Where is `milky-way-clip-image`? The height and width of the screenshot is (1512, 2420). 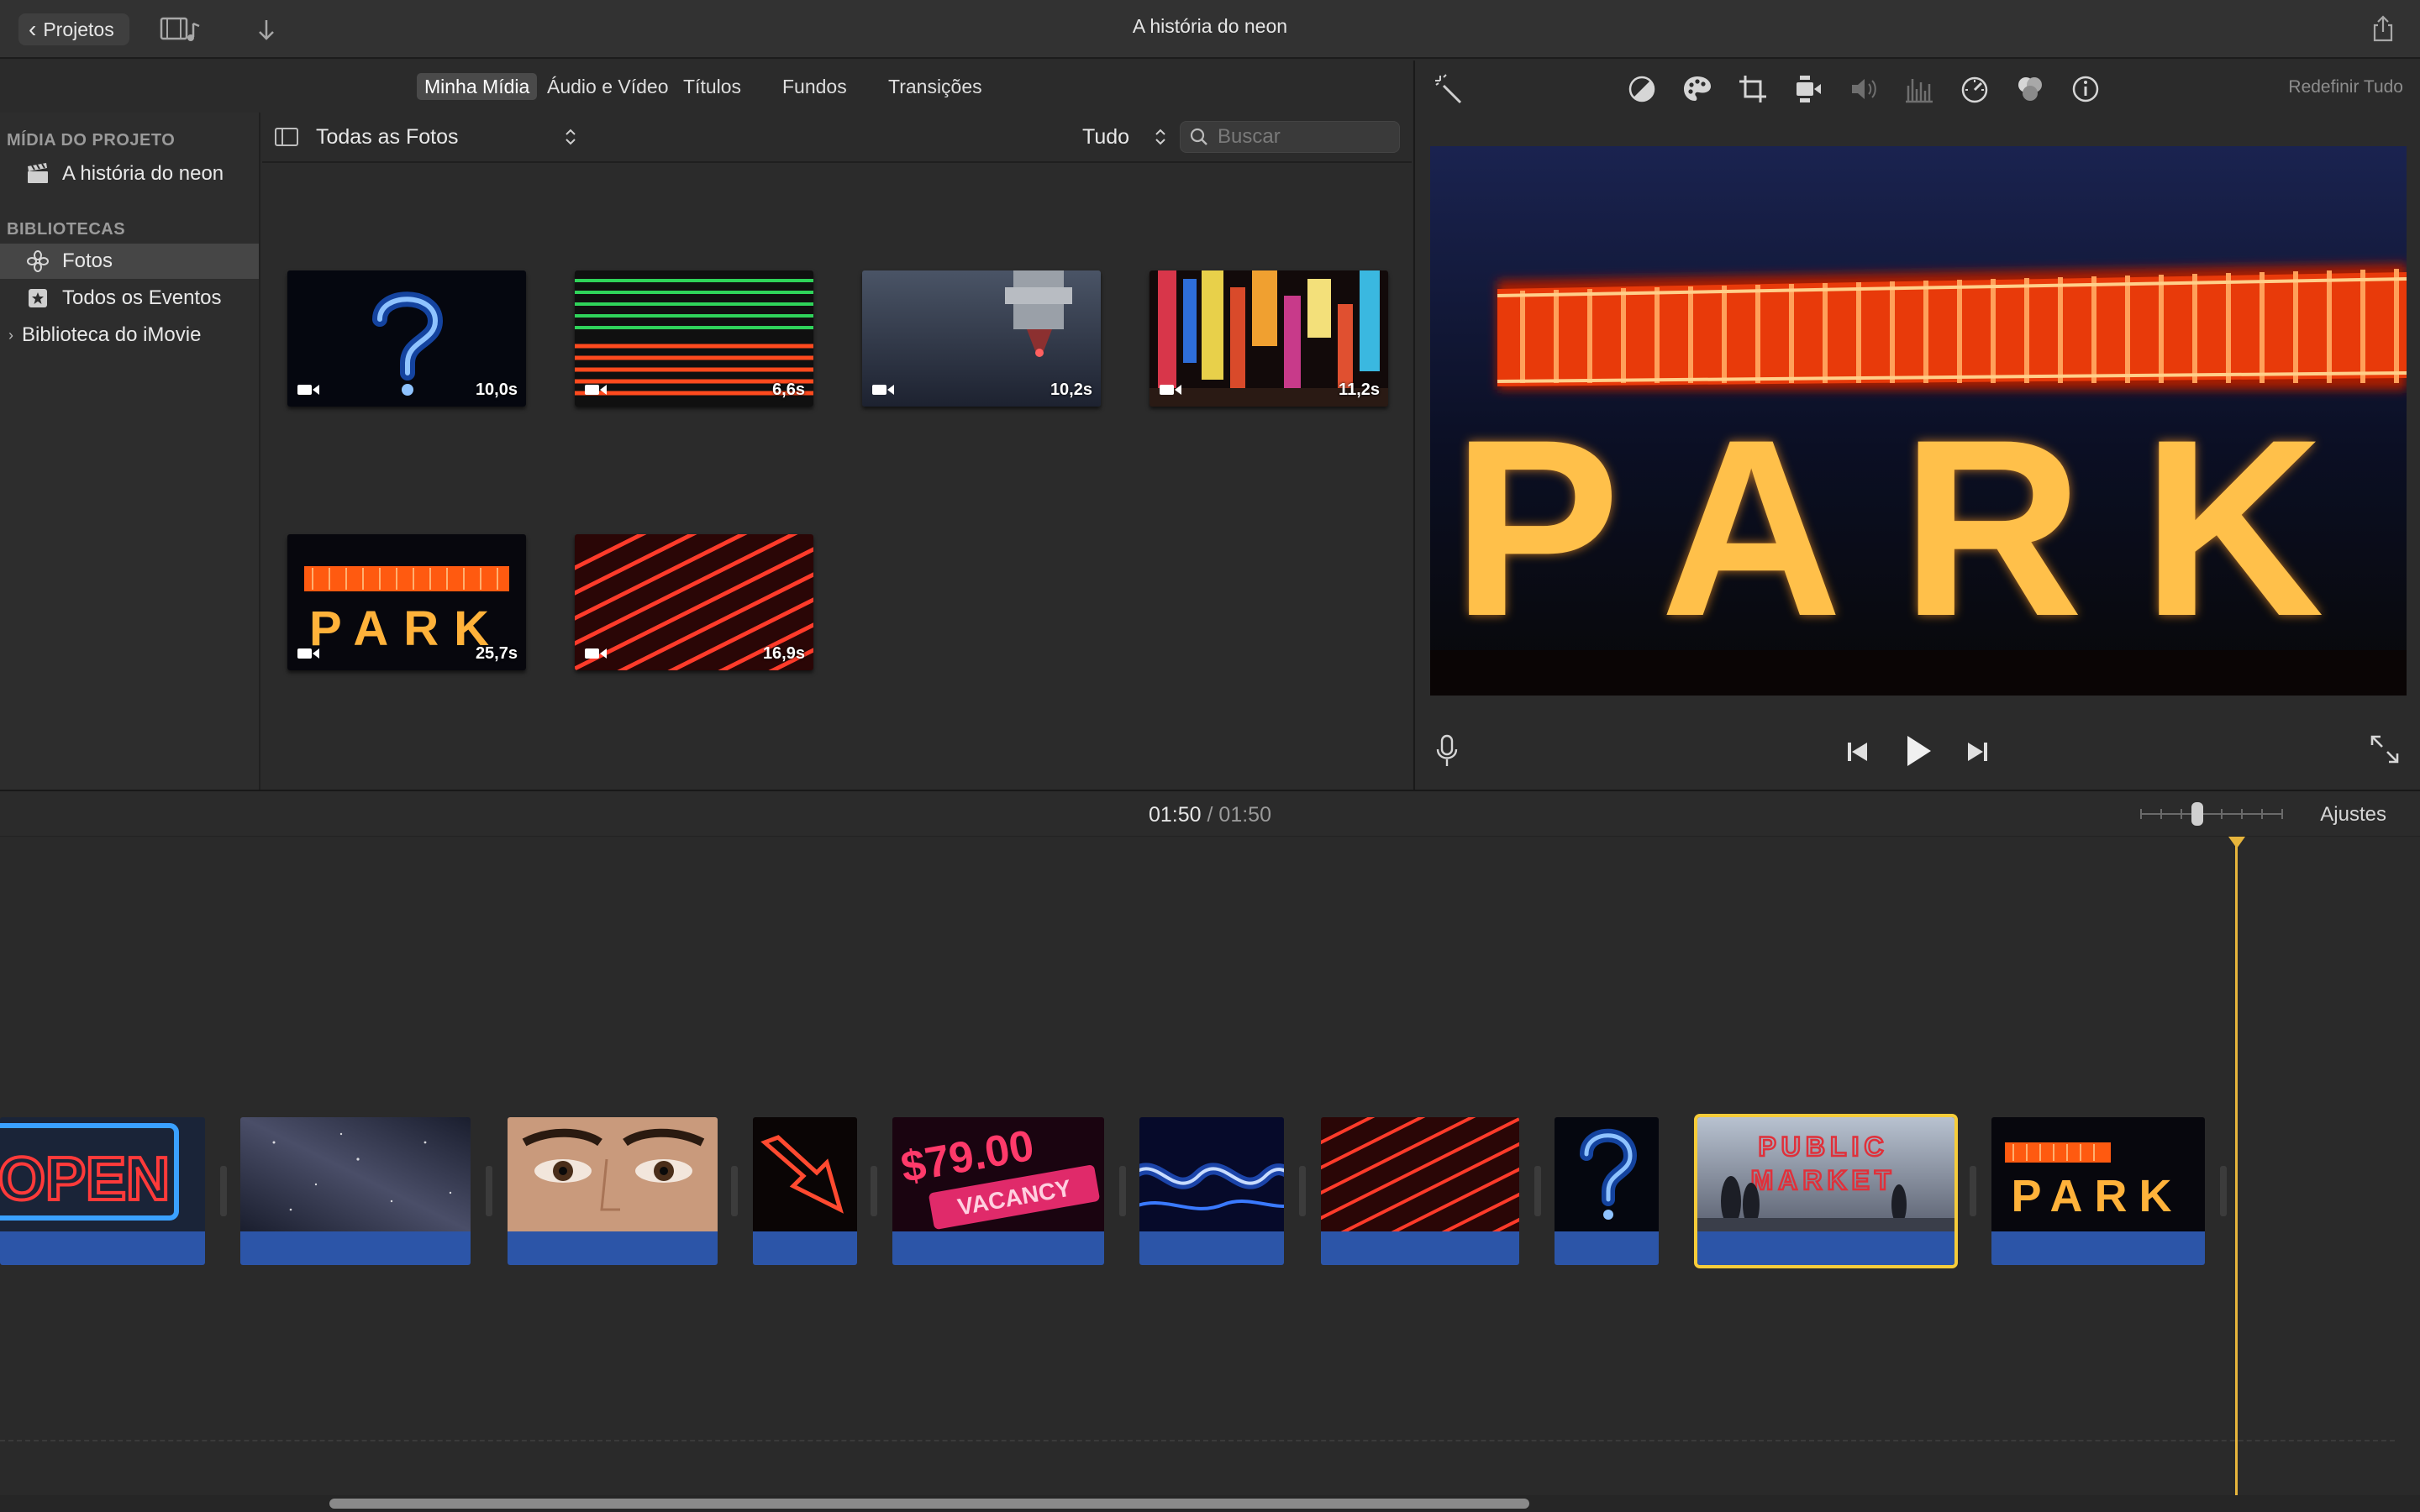 milky-way-clip-image is located at coordinates (355, 1174).